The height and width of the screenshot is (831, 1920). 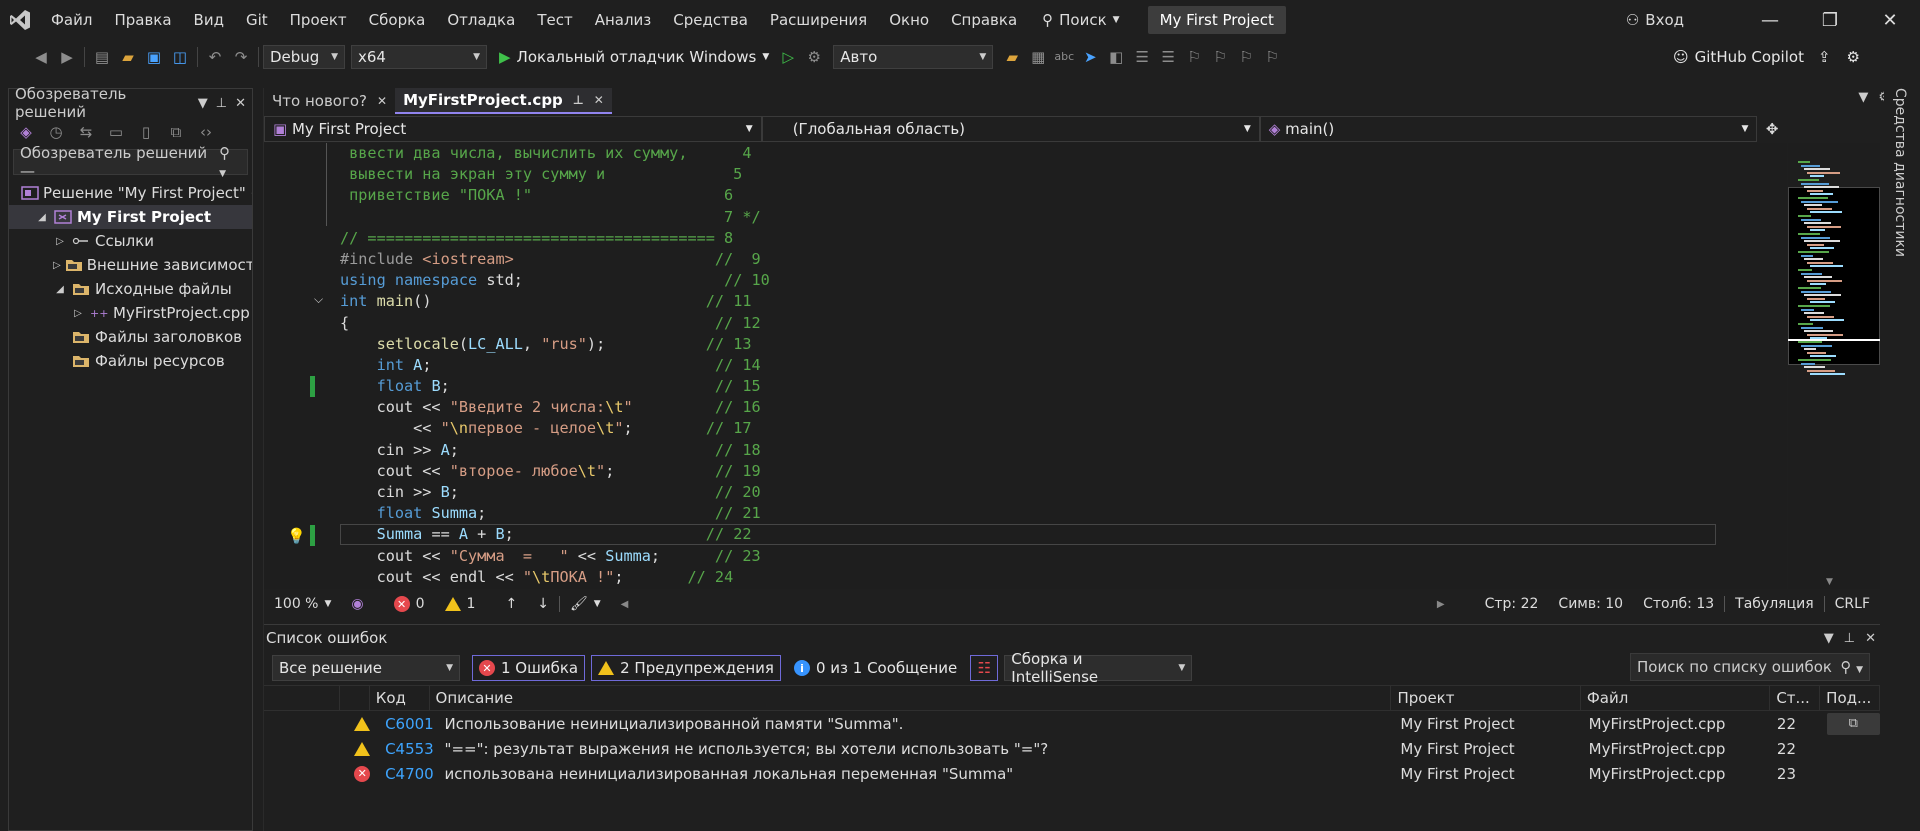 I want to click on prev-issue-icon: ↑, so click(x=506, y=604).